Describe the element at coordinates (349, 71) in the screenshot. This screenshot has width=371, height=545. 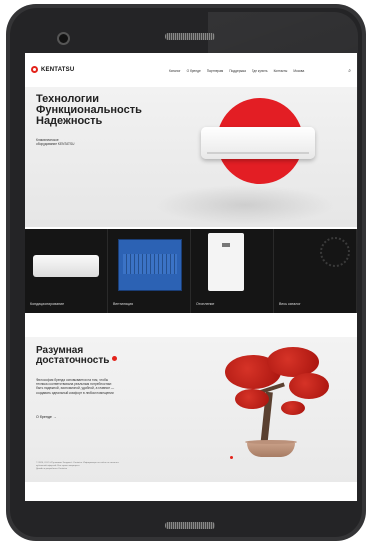
I see `search-icon: ⌕` at that location.